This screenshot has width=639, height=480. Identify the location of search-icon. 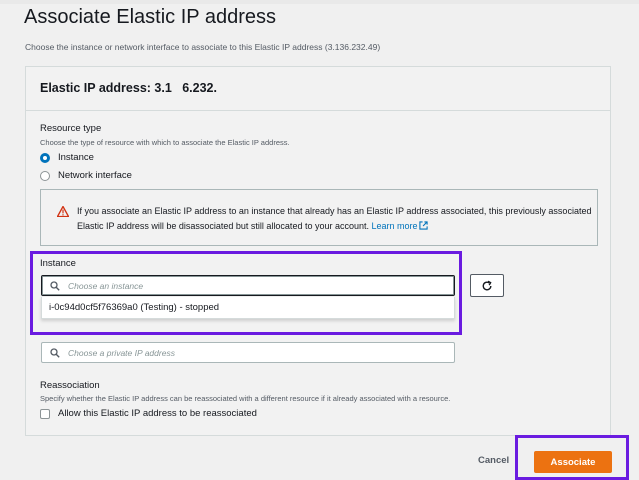
(55, 352).